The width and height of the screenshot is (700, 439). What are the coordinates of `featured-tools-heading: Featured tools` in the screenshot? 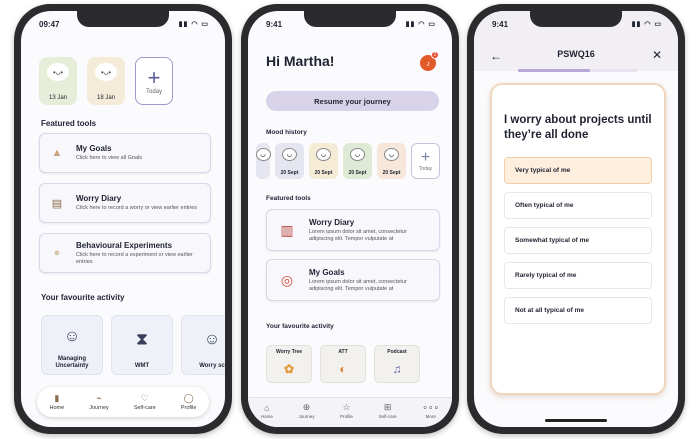 It's located at (69, 123).